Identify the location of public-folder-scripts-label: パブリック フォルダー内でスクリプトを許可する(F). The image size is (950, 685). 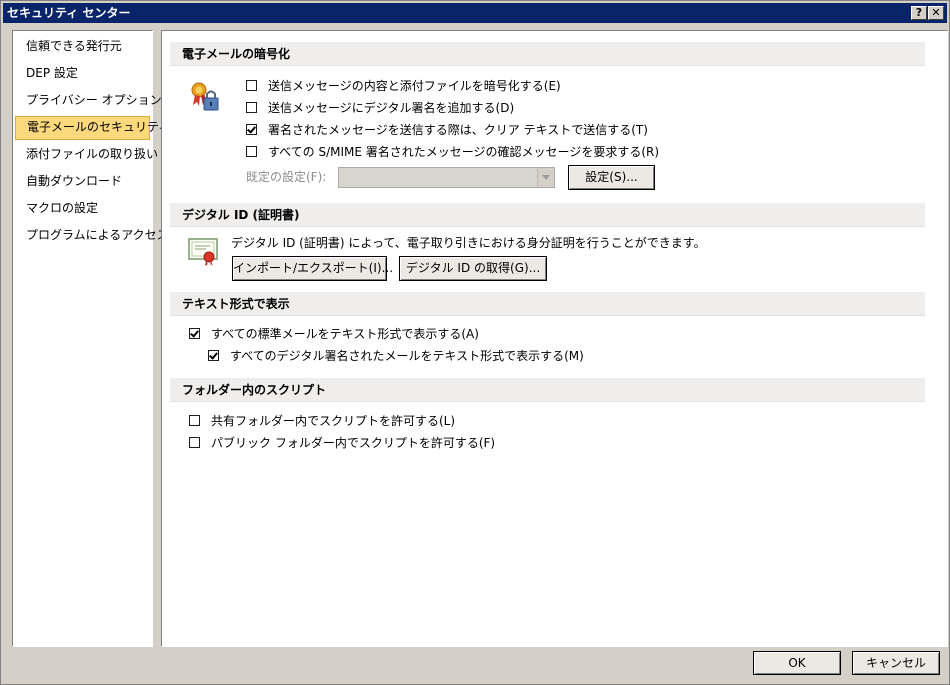
(353, 443).